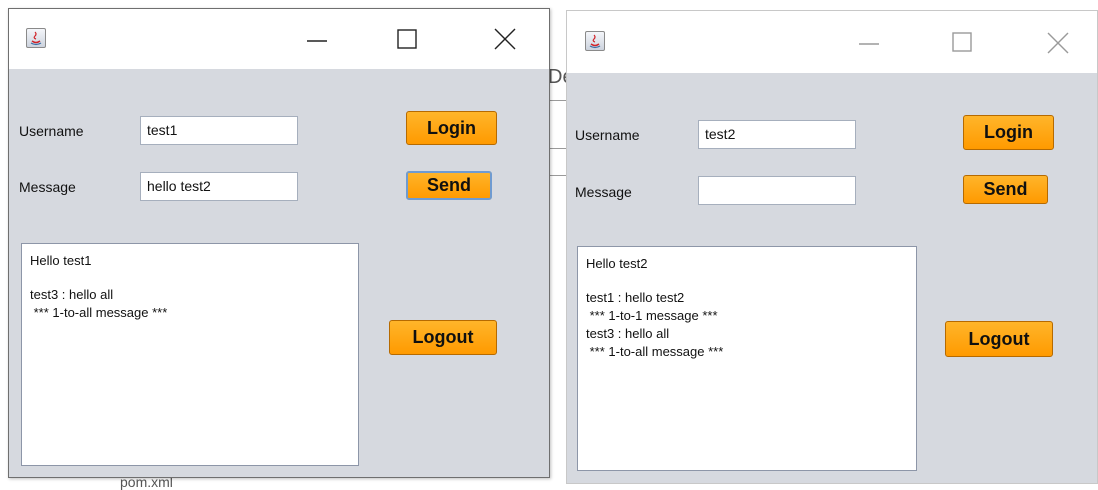 The height and width of the screenshot is (490, 1098). Describe the element at coordinates (219, 130) in the screenshot. I see `username-field: test1` at that location.